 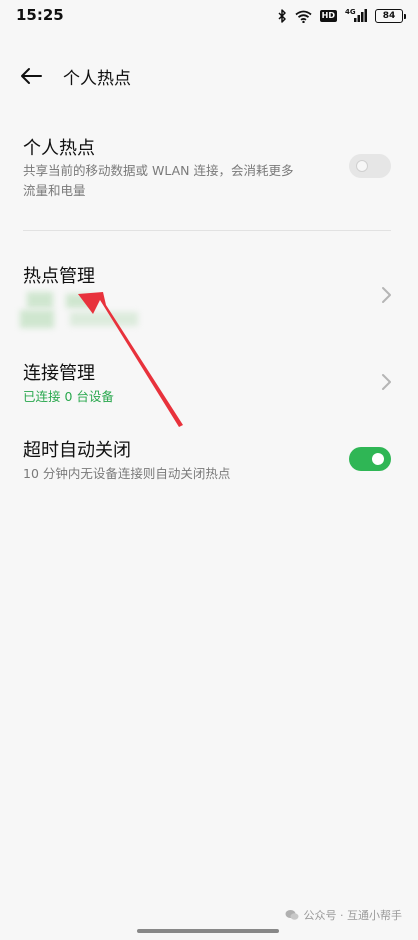 What do you see at coordinates (356, 15) in the screenshot?
I see `signal-icon: 4G` at bounding box center [356, 15].